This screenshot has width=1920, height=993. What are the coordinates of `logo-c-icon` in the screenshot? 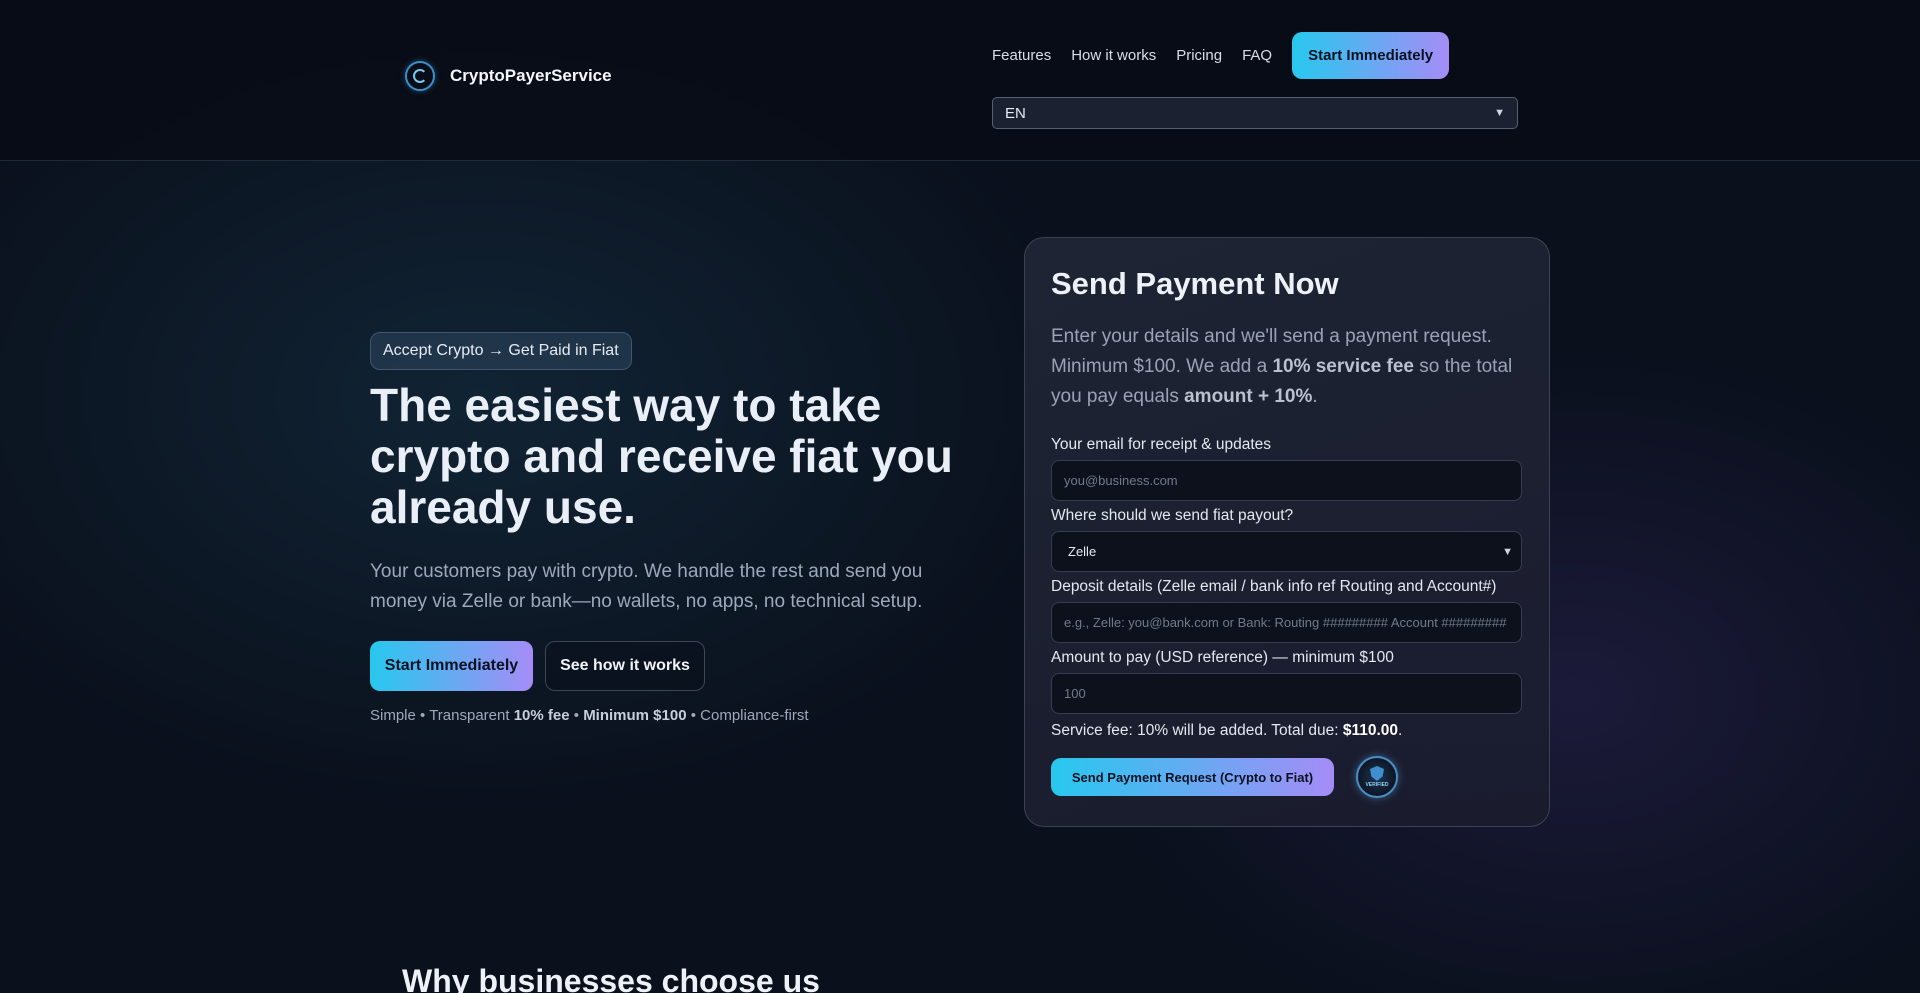 It's located at (420, 76).